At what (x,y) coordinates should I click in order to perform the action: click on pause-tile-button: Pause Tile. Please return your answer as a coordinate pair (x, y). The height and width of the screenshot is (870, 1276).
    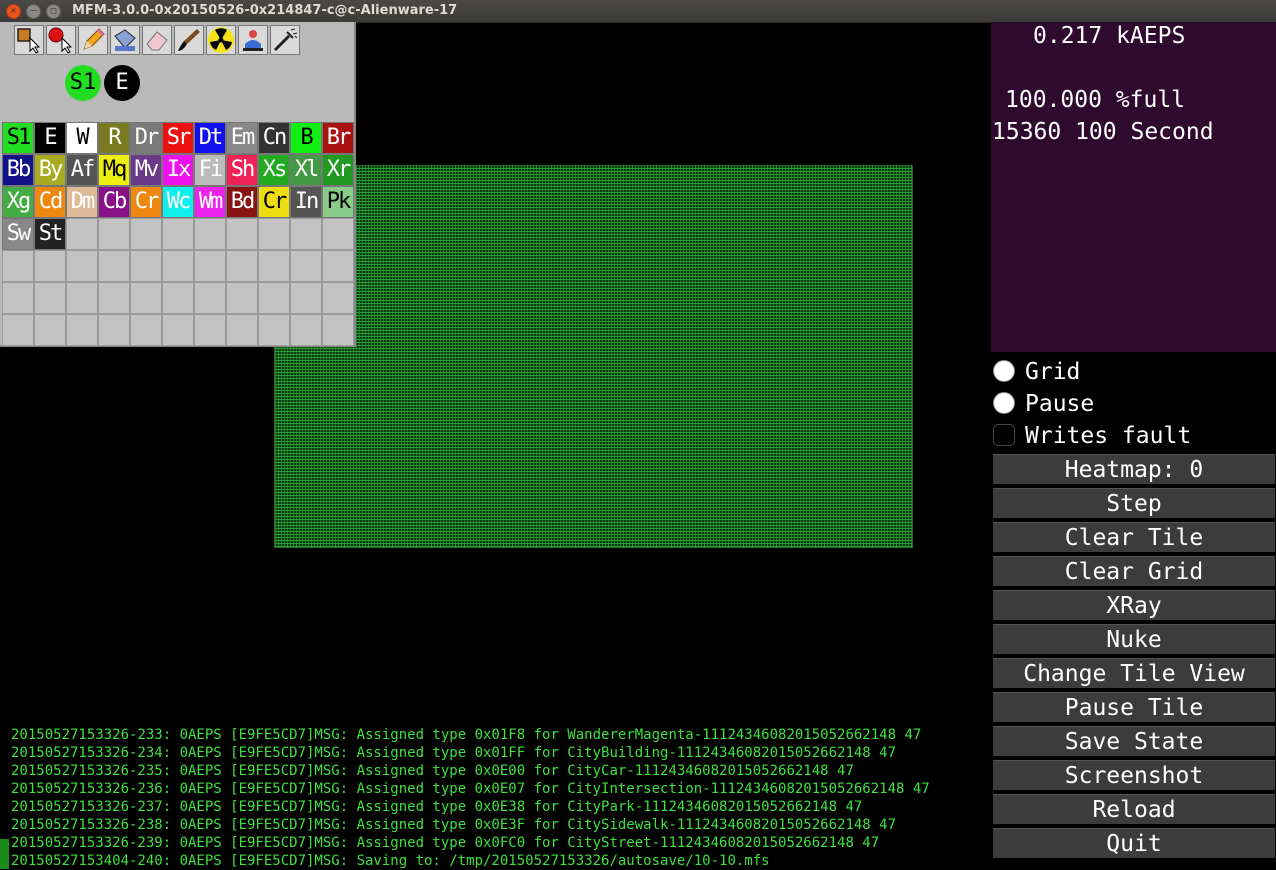
    Looking at the image, I should click on (1134, 707).